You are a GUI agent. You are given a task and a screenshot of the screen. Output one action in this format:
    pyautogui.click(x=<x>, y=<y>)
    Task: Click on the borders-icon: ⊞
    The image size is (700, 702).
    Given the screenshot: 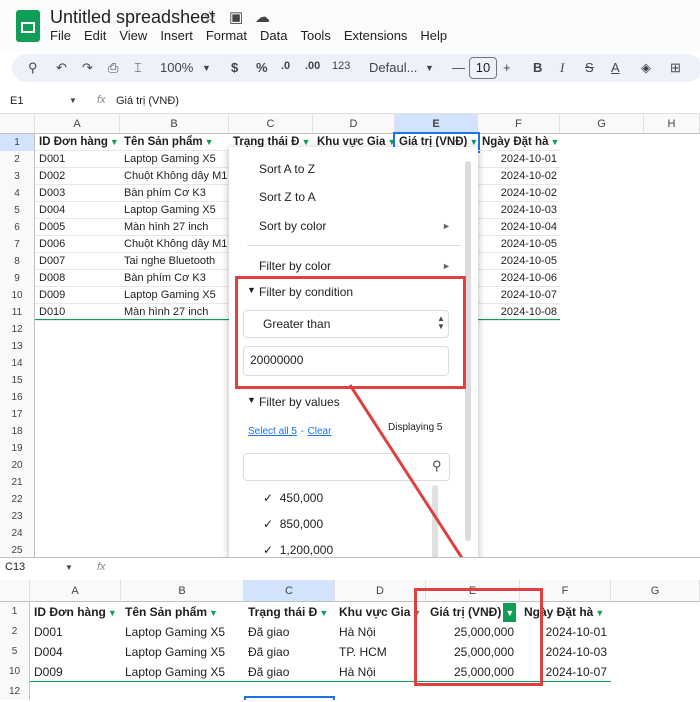 What is the action you would take?
    pyautogui.click(x=675, y=68)
    